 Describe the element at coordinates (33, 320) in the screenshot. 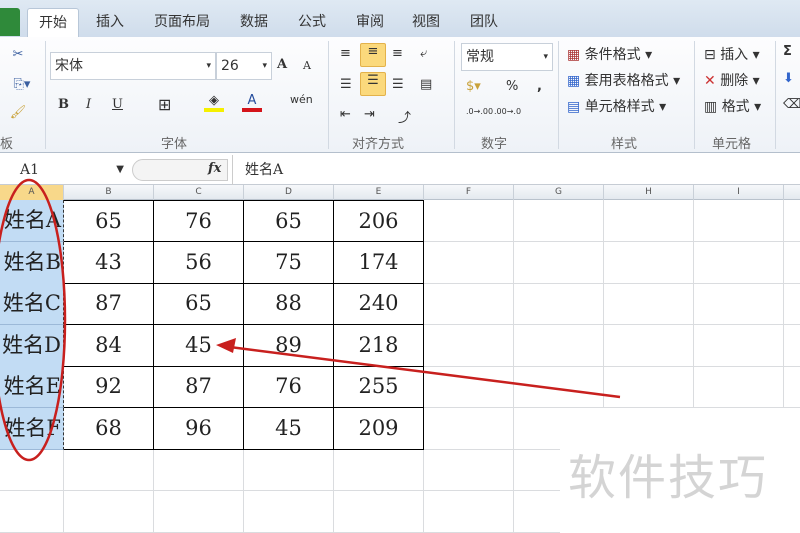

I see `highlight-ellipse` at that location.